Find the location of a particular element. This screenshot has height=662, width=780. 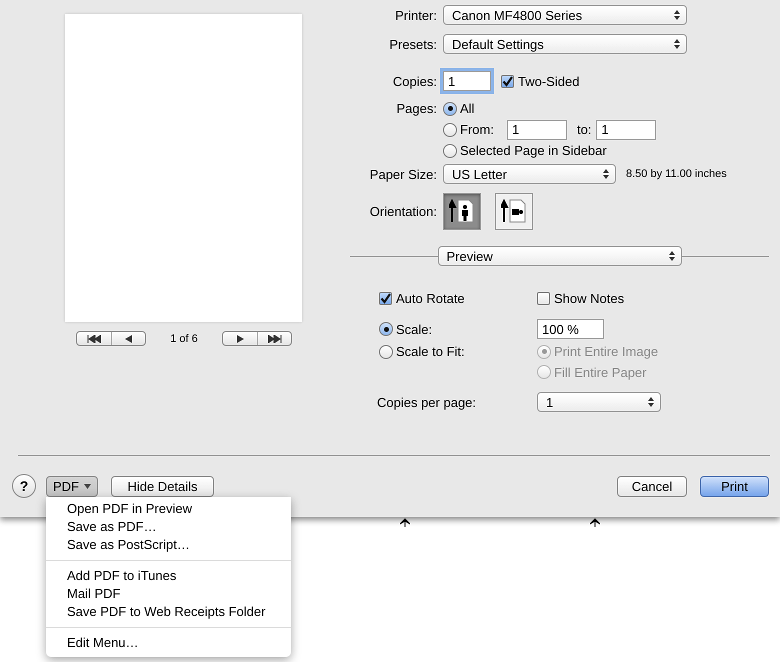

radio-label: All is located at coordinates (467, 108).